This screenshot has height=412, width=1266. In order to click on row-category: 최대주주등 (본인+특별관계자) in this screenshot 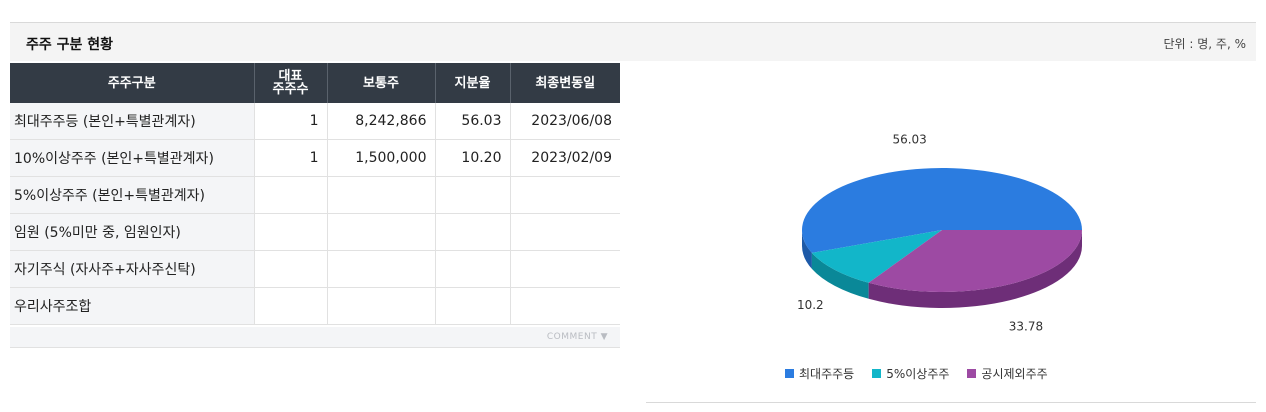, I will do `click(132, 121)`.